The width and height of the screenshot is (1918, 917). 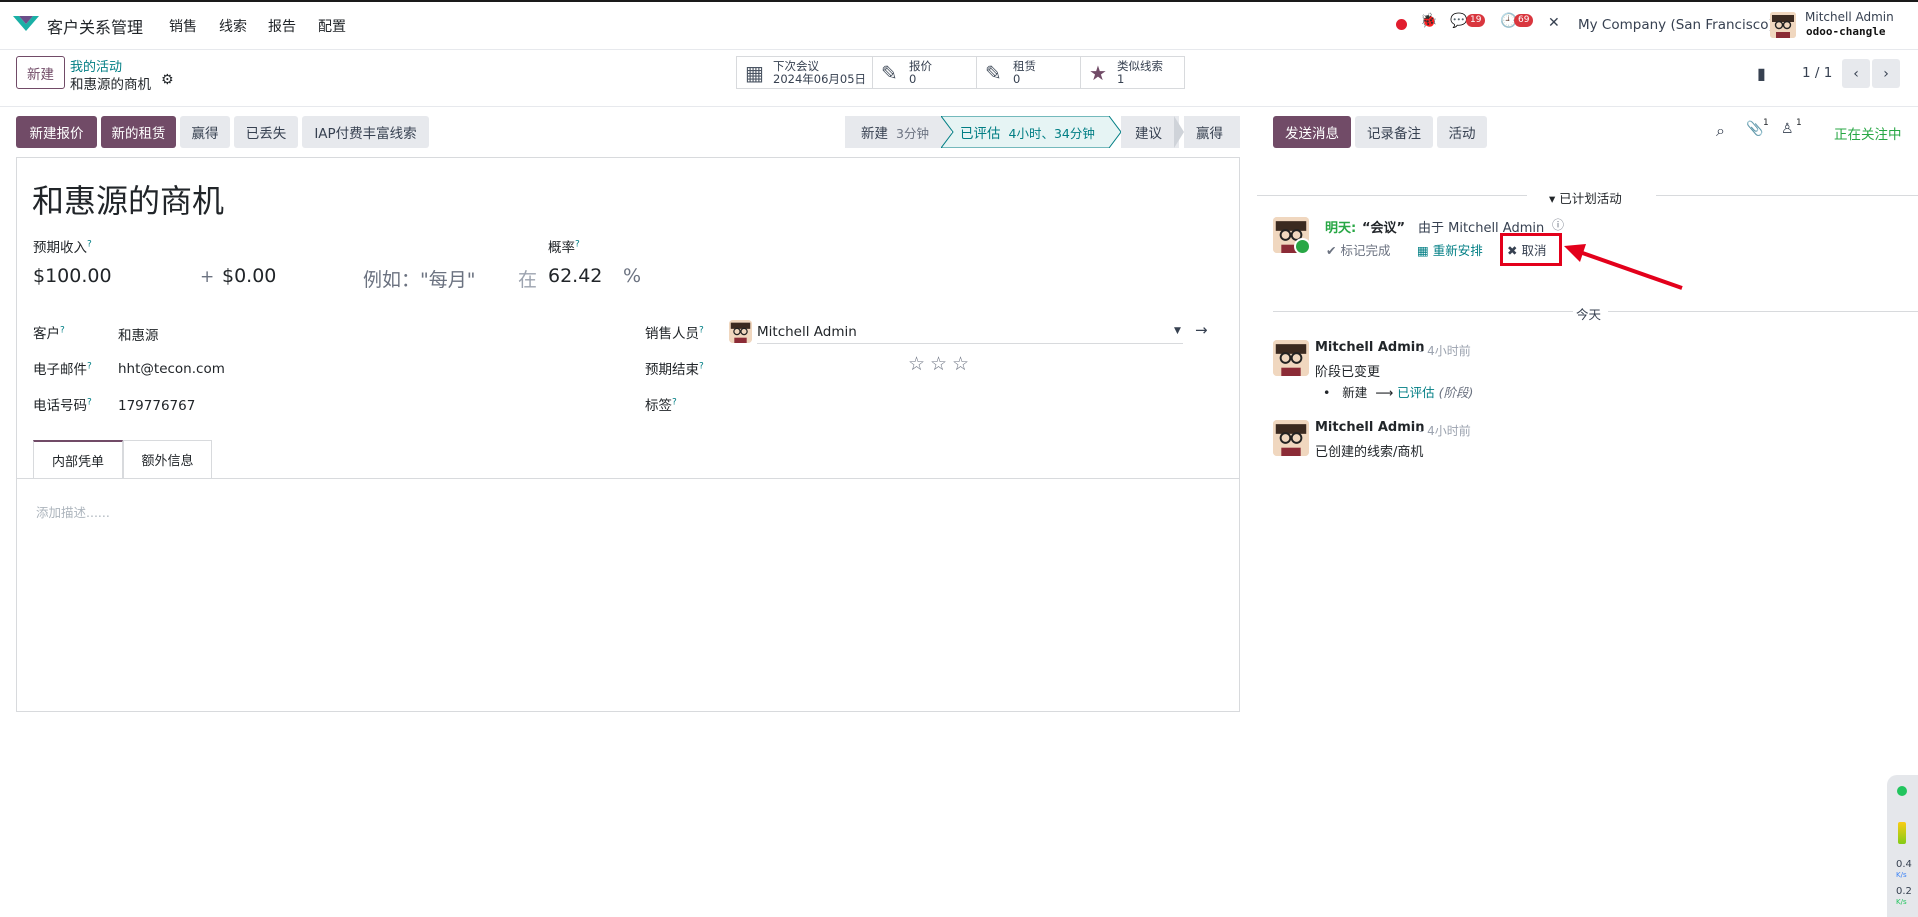 What do you see at coordinates (138, 334) in the screenshot?
I see `customer-field: 和惠源` at bounding box center [138, 334].